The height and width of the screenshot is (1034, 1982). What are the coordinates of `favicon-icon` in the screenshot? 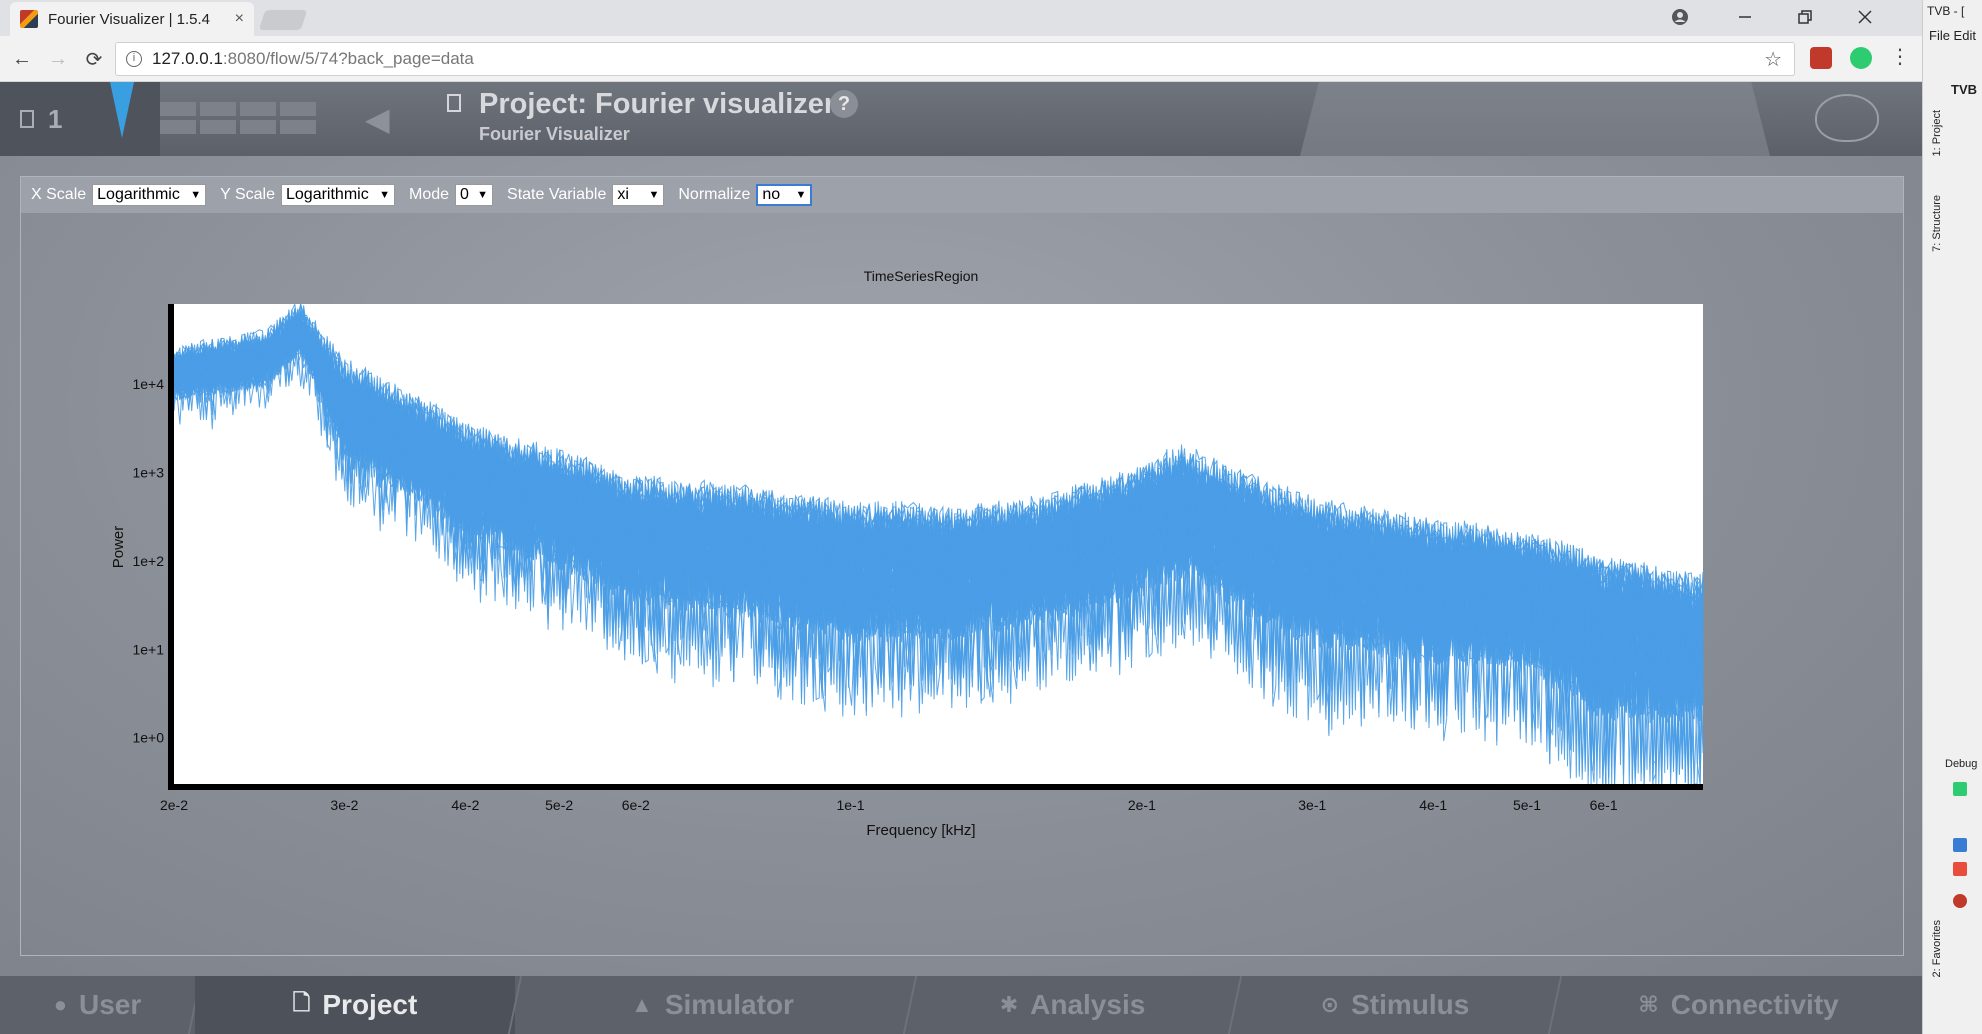 It's located at (29, 19).